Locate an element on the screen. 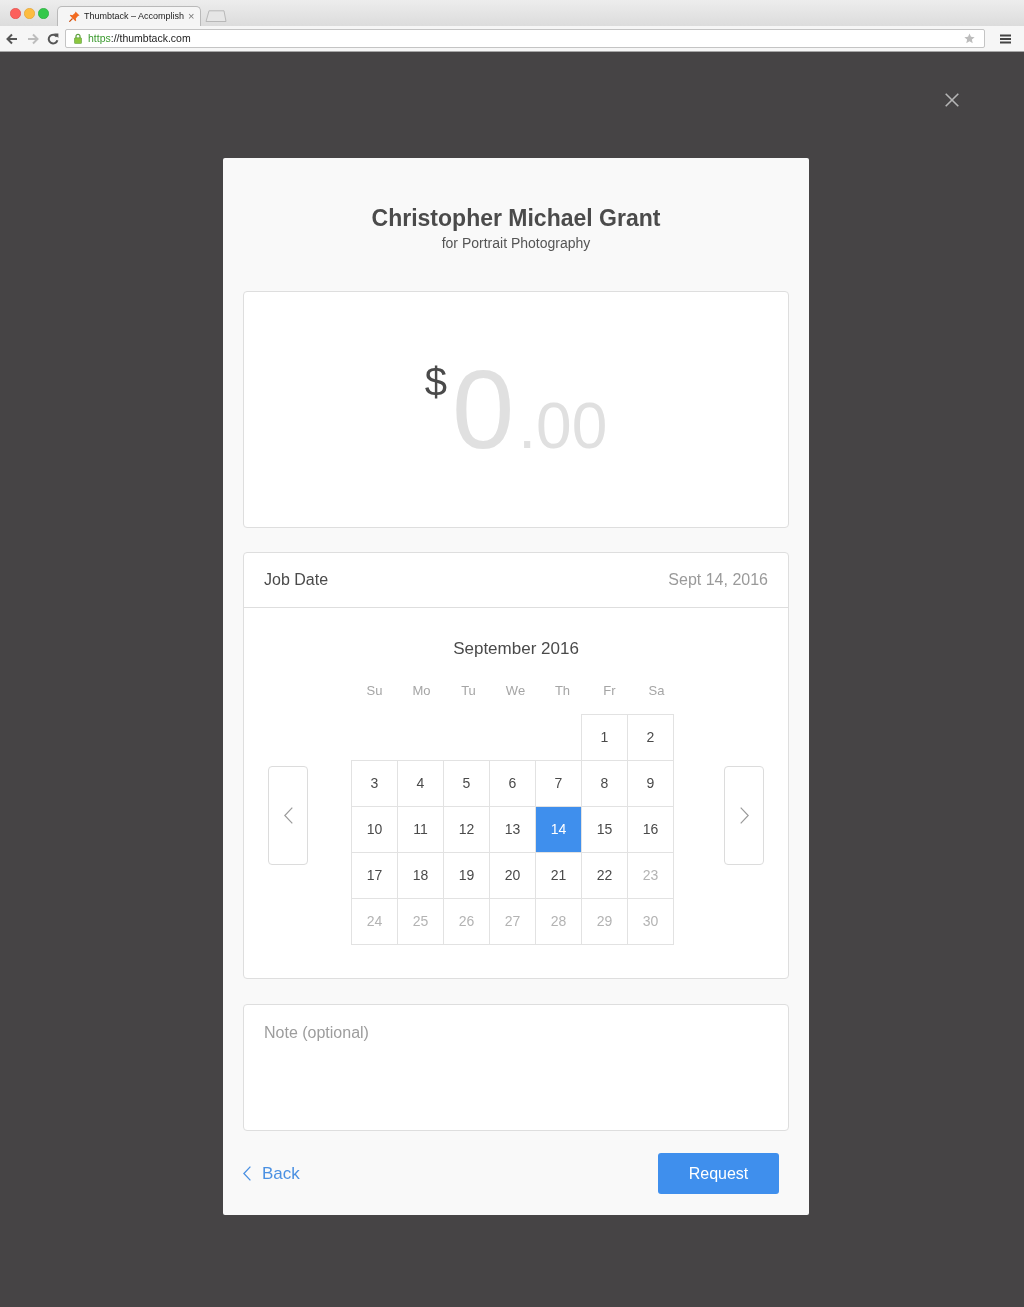  close-icon is located at coordinates (952, 100).